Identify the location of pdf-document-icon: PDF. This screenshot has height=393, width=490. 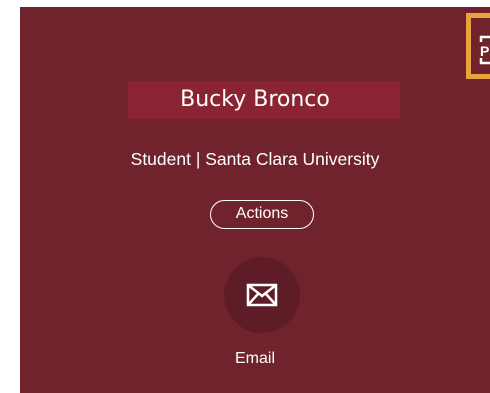
(484, 50).